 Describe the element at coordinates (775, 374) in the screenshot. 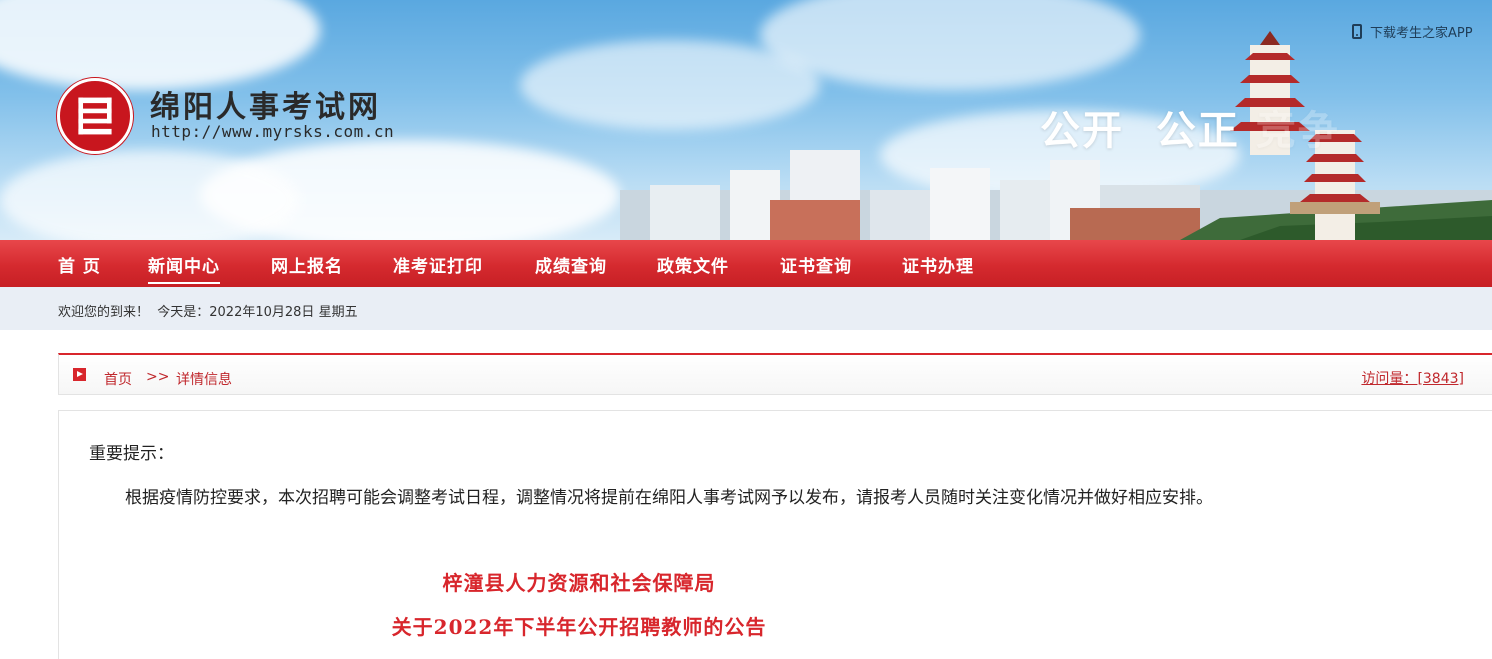

I see `breadcrumb: 首页 >> 详情信息 访问量：[3843]` at that location.